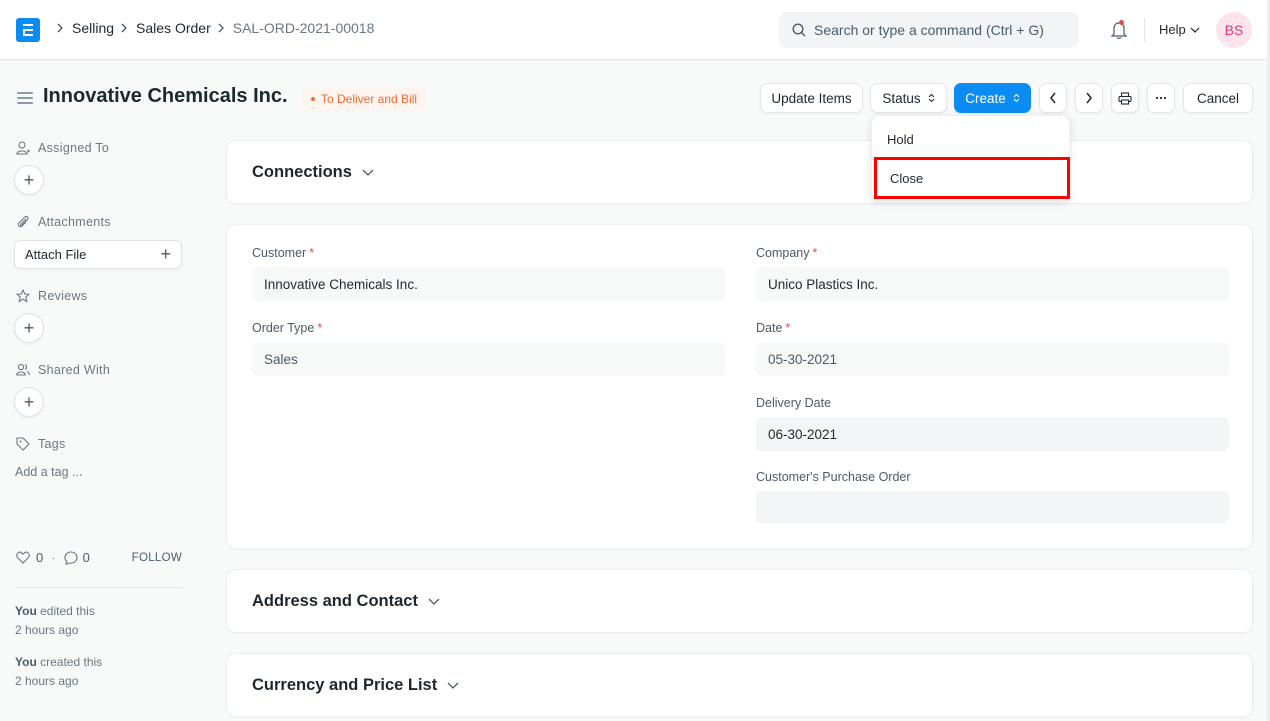 This screenshot has width=1270, height=721. I want to click on reviews-heading: Reviews, so click(51, 296).